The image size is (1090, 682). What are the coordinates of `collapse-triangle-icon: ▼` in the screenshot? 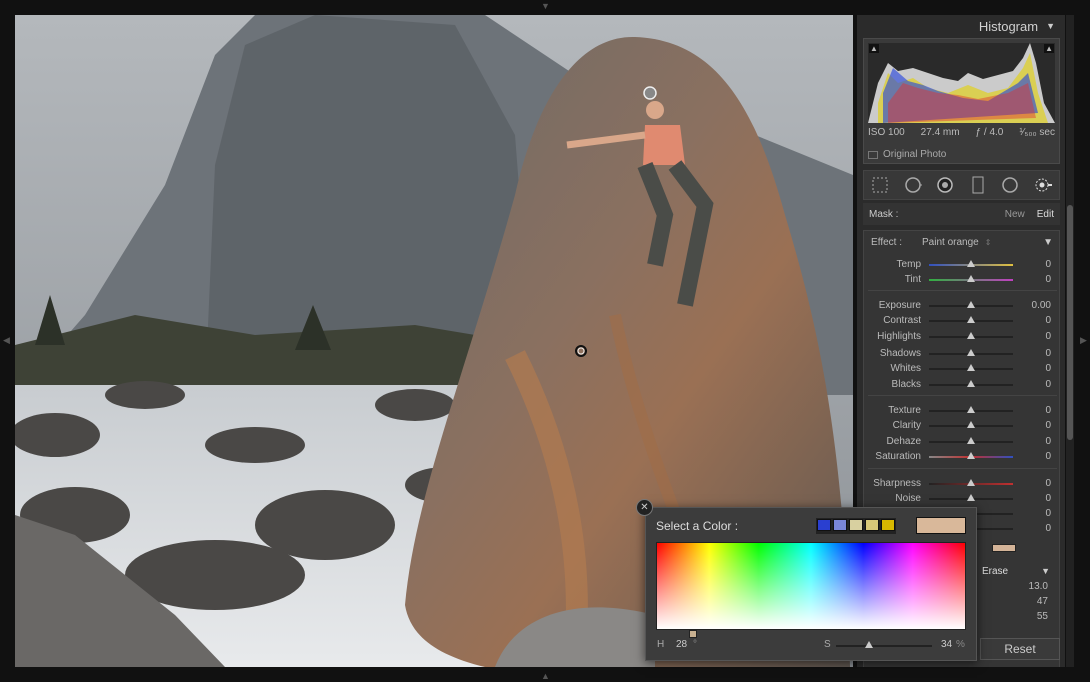 It's located at (1050, 26).